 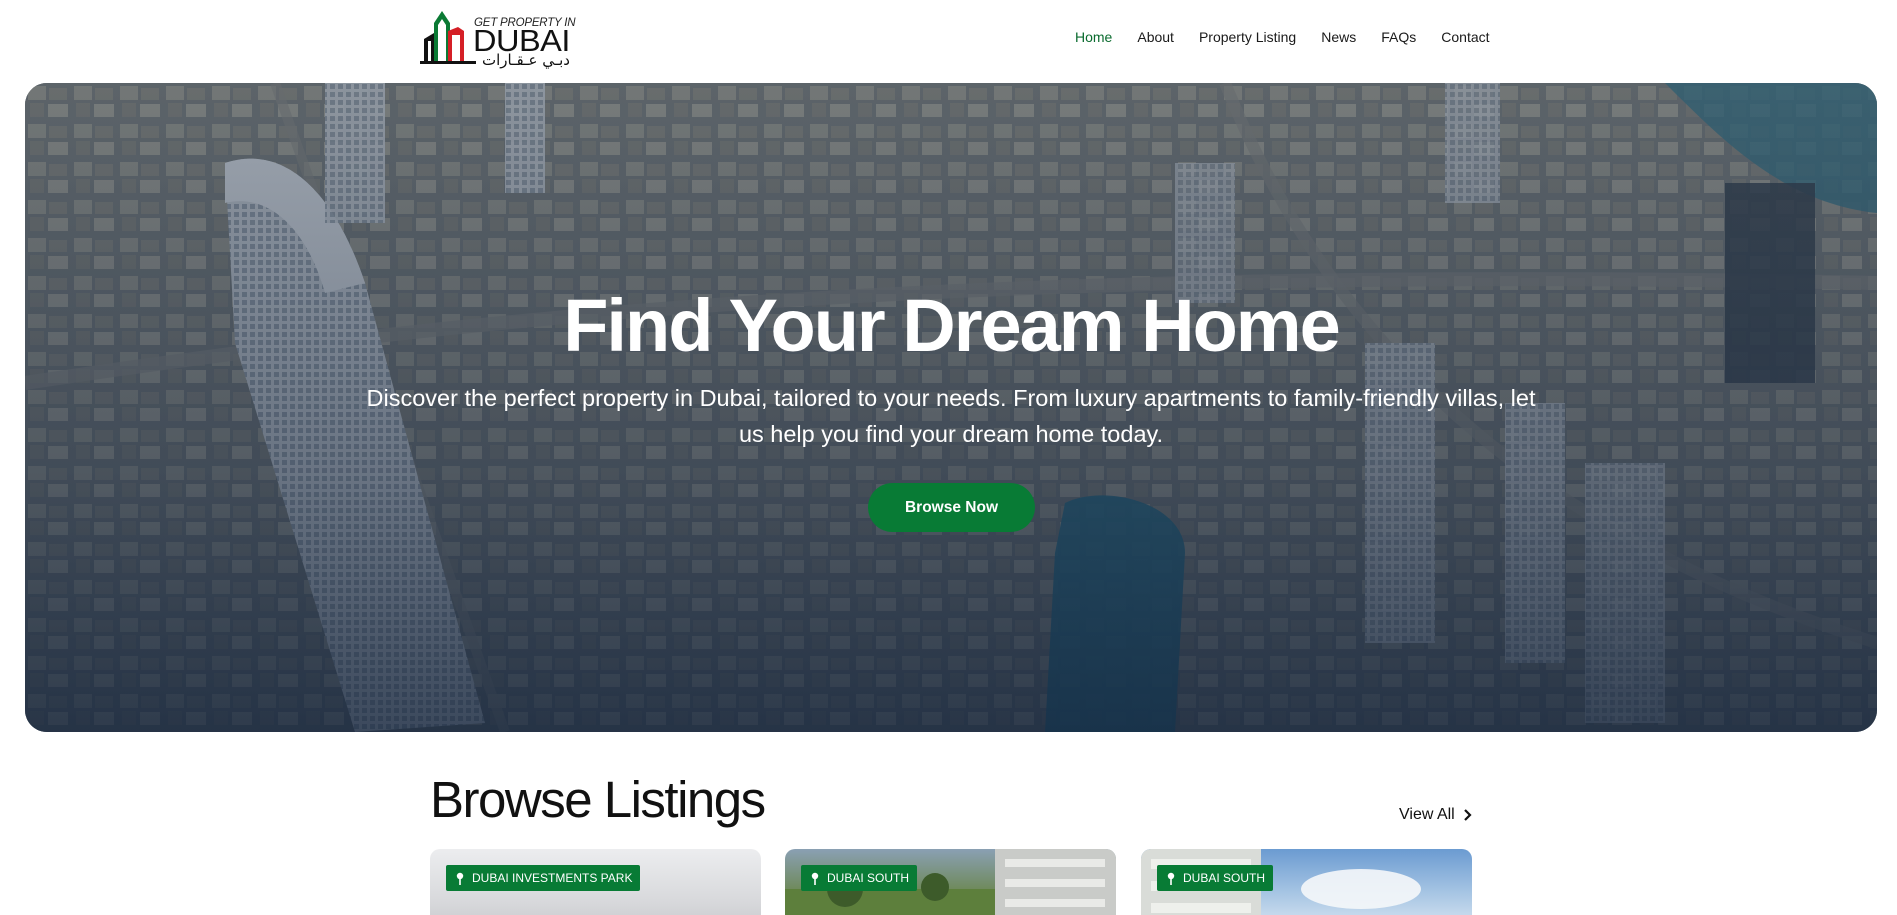 What do you see at coordinates (1467, 815) in the screenshot?
I see `chevron-right-icon` at bounding box center [1467, 815].